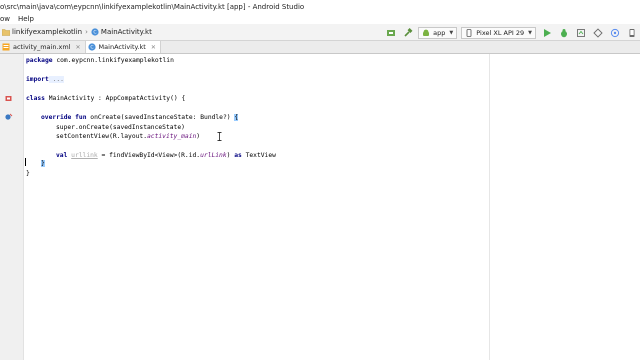  Describe the element at coordinates (39, 60) in the screenshot. I see `keyword-package: package` at that location.